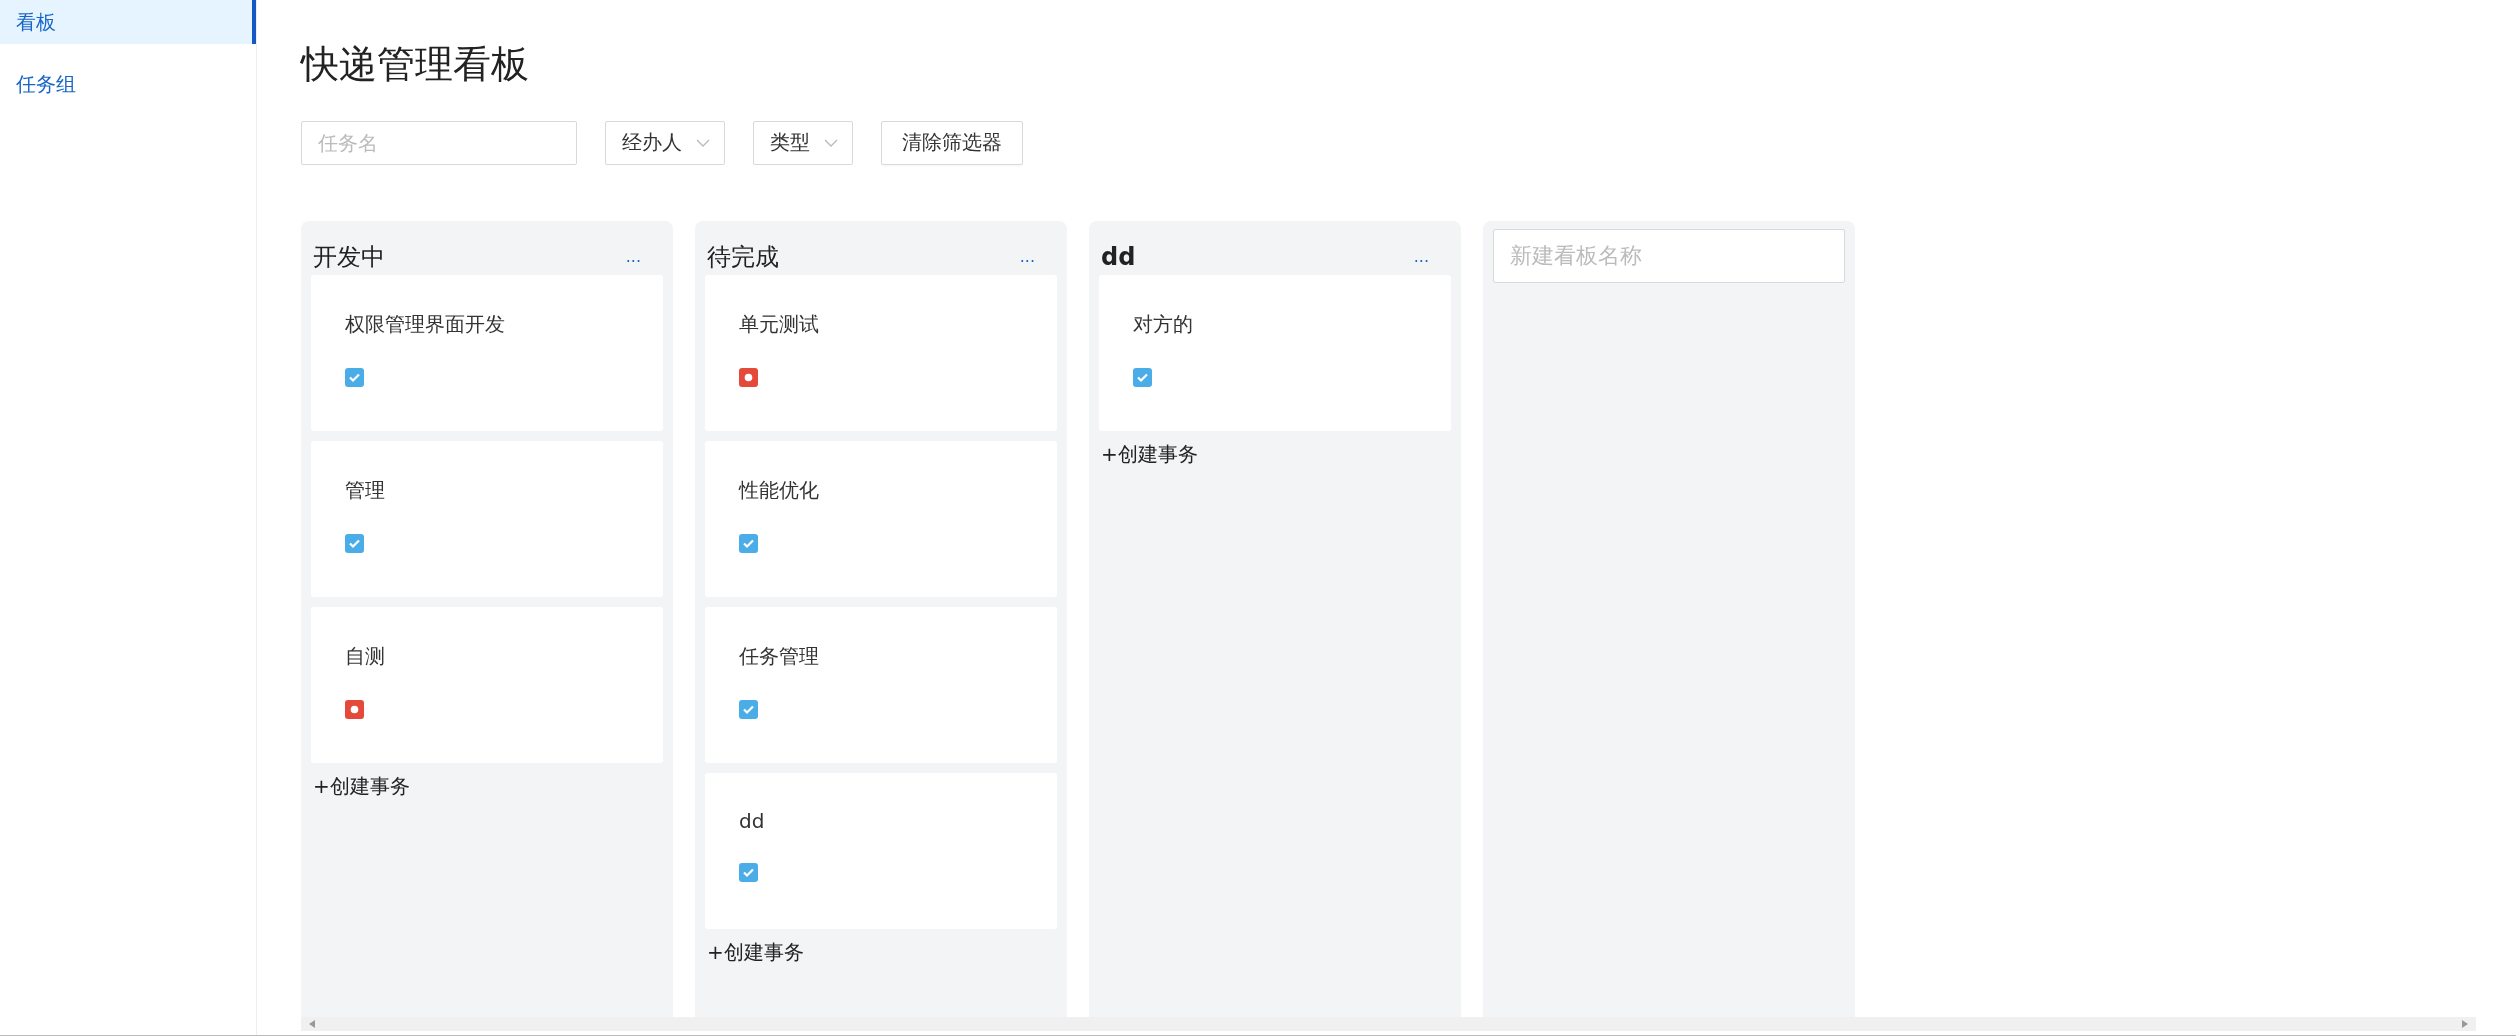 The height and width of the screenshot is (1036, 2516). I want to click on clear-filters-button: 清除筛选器, so click(952, 142).